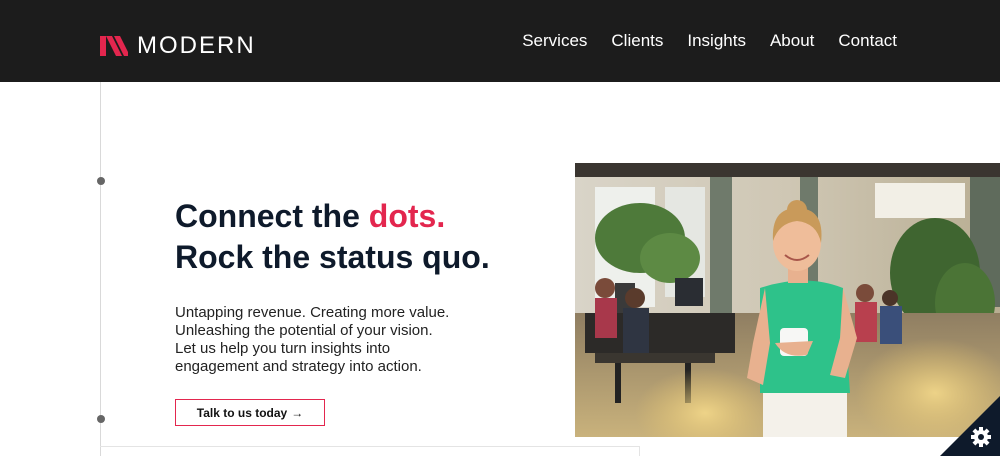 The height and width of the screenshot is (456, 1000). I want to click on talk-to-us-button: Talk to us today →, so click(250, 412).